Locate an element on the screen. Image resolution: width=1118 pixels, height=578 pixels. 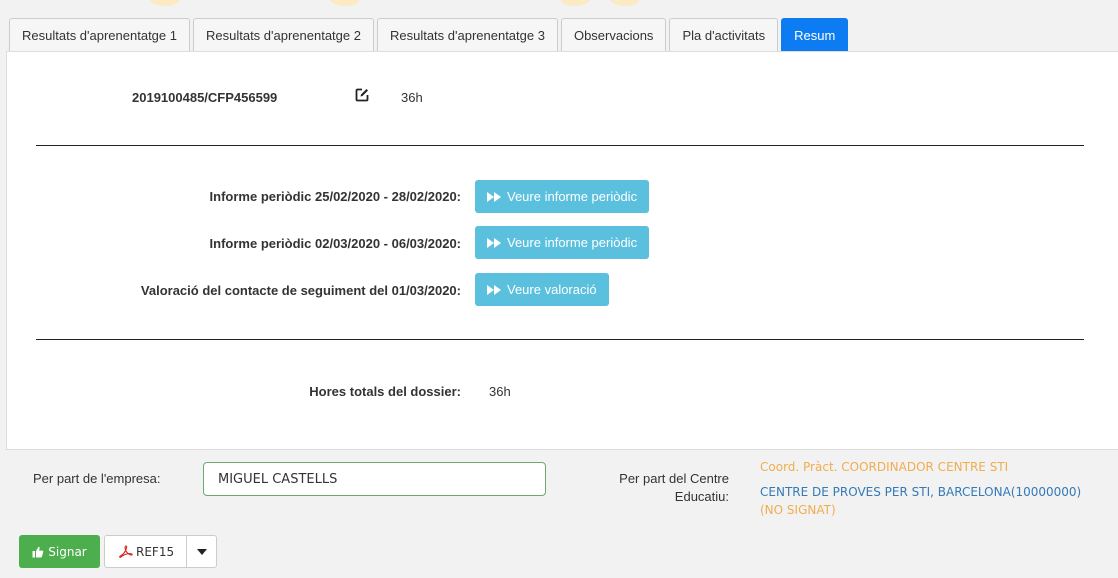
coordinator-line: Coord. Pràct. COORDINADOR CENTRE STI is located at coordinates (884, 467).